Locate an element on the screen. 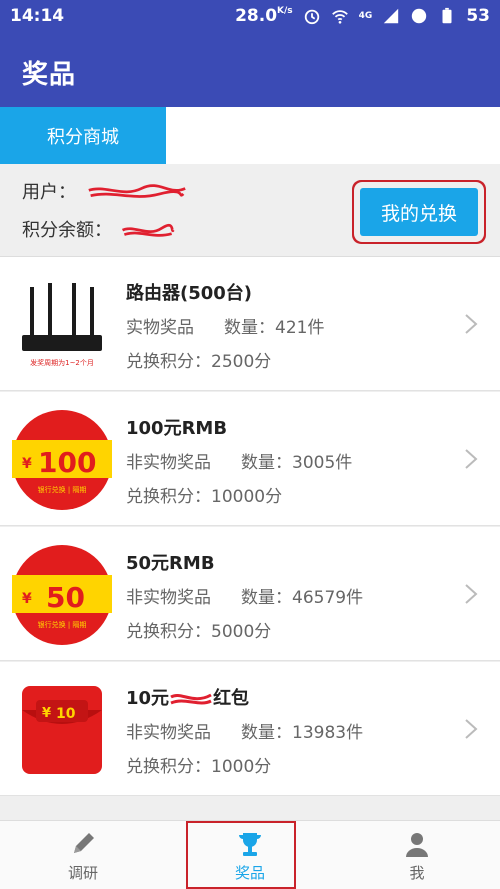  hd-icon is located at coordinates (419, 16).